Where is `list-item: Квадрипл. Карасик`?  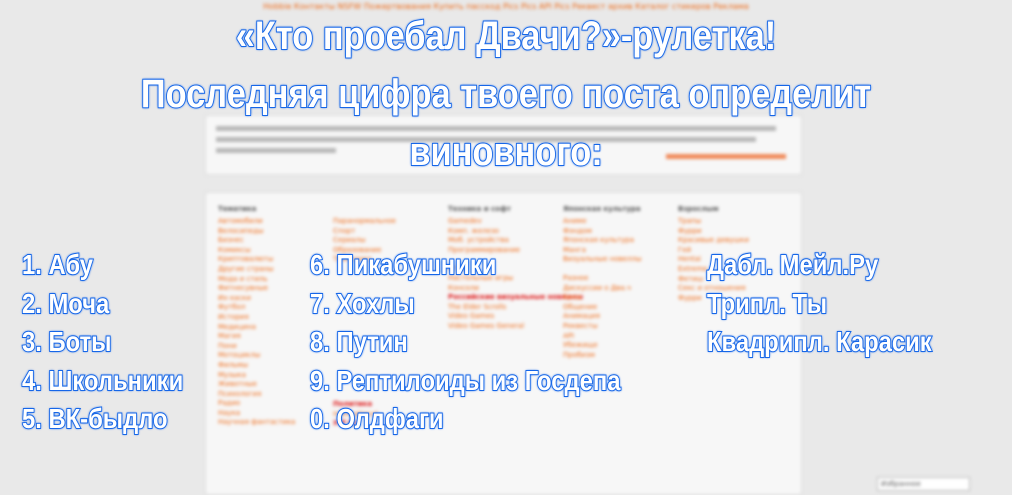
list-item: Квадрипл. Карасик is located at coordinates (819, 341).